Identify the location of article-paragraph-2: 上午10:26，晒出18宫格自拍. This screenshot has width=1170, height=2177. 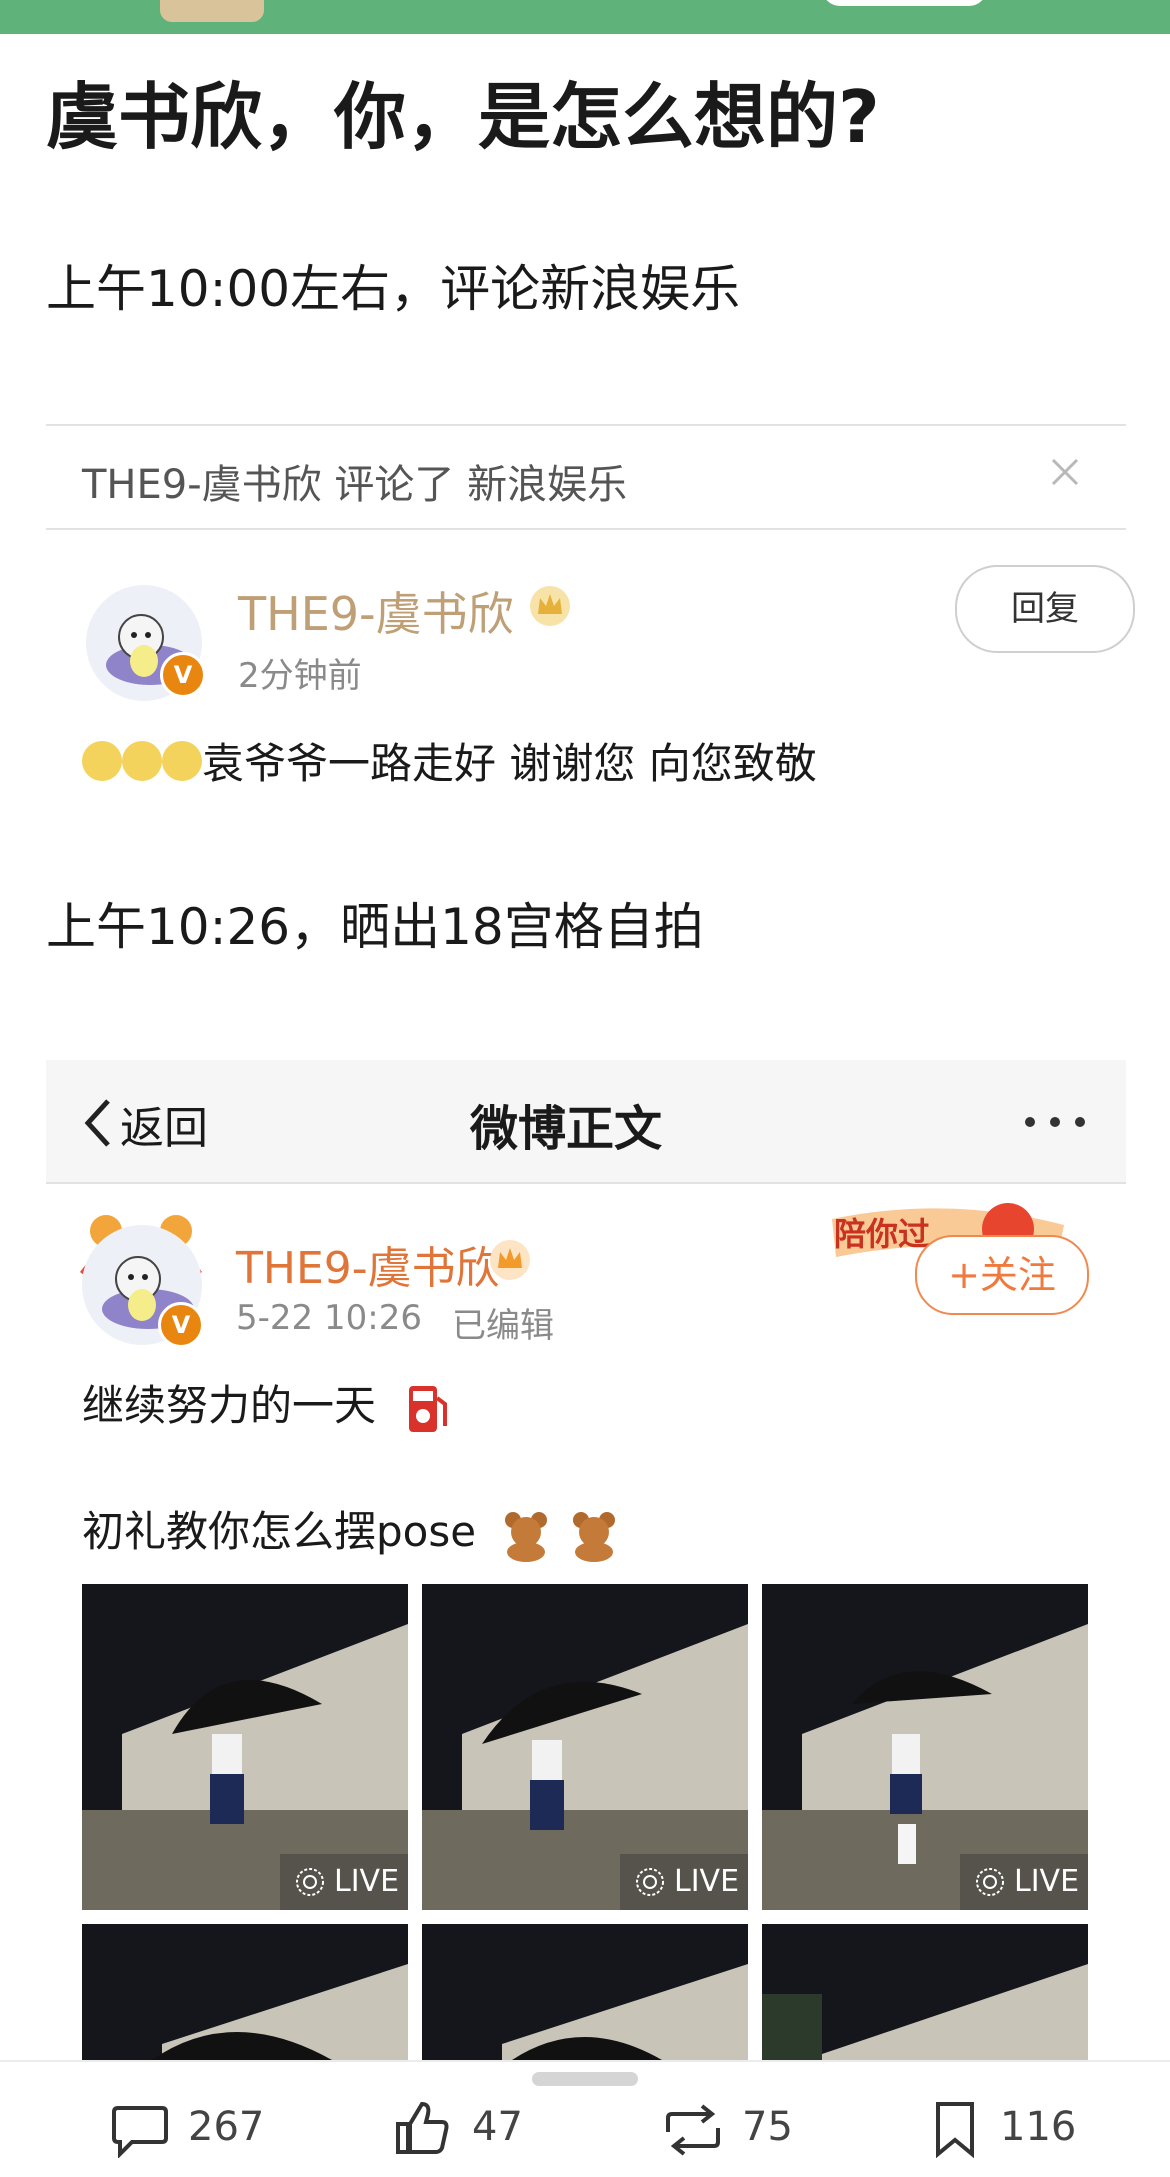
(375, 927).